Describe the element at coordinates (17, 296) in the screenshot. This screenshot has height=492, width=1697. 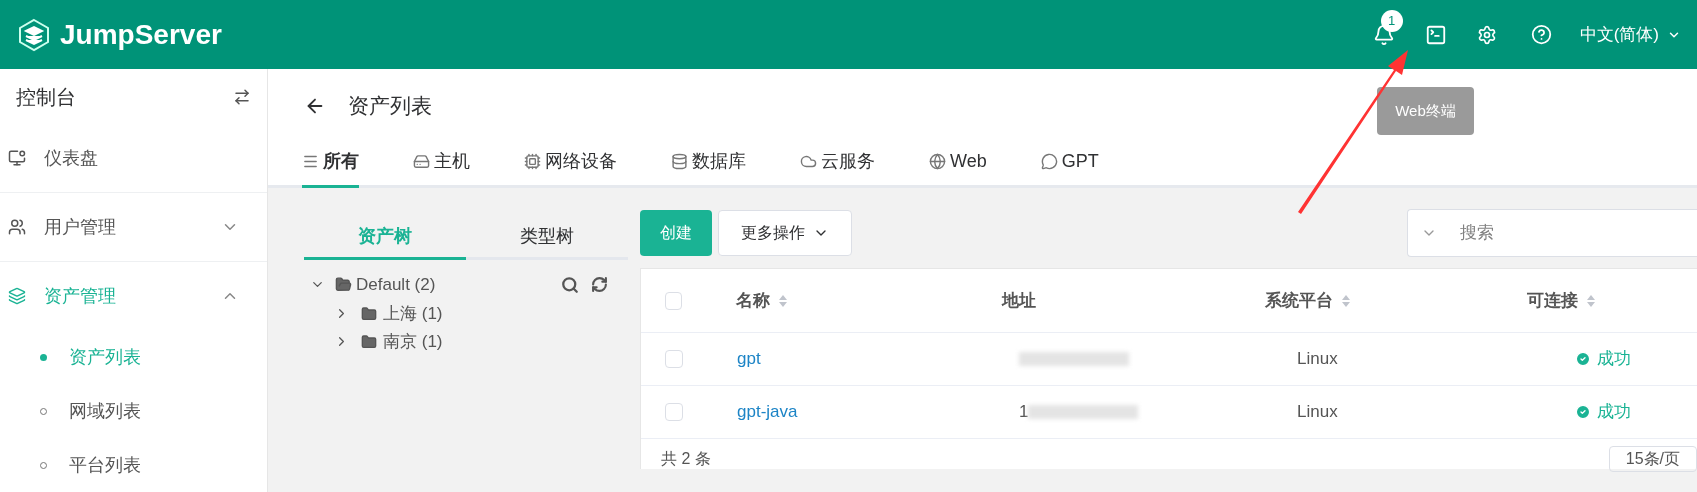
I see `layers-icon` at that location.